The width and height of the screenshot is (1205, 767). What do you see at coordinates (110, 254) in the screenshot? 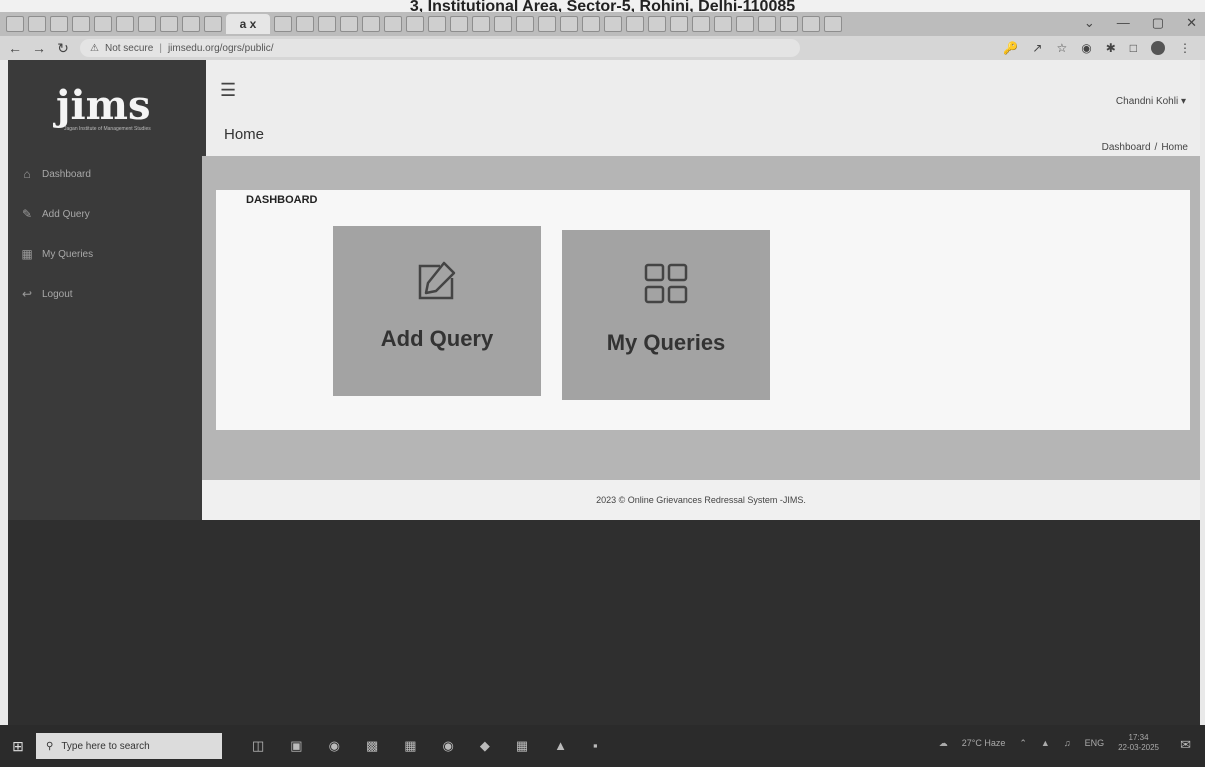
I see `sidebar-item-my-queries: ▦ My Queries` at bounding box center [110, 254].